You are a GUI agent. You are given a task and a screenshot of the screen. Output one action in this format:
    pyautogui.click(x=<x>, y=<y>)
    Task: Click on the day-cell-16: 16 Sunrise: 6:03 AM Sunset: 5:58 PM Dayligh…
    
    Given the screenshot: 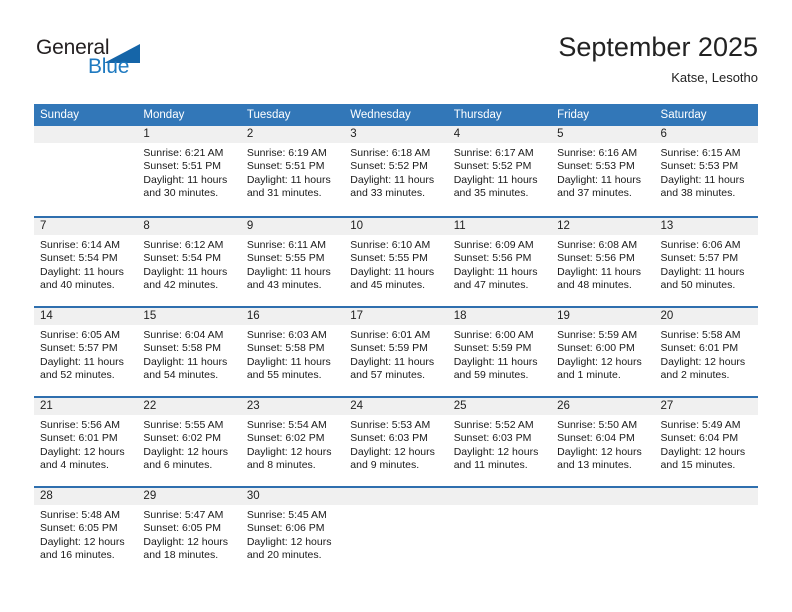 What is the action you would take?
    pyautogui.click(x=292, y=352)
    